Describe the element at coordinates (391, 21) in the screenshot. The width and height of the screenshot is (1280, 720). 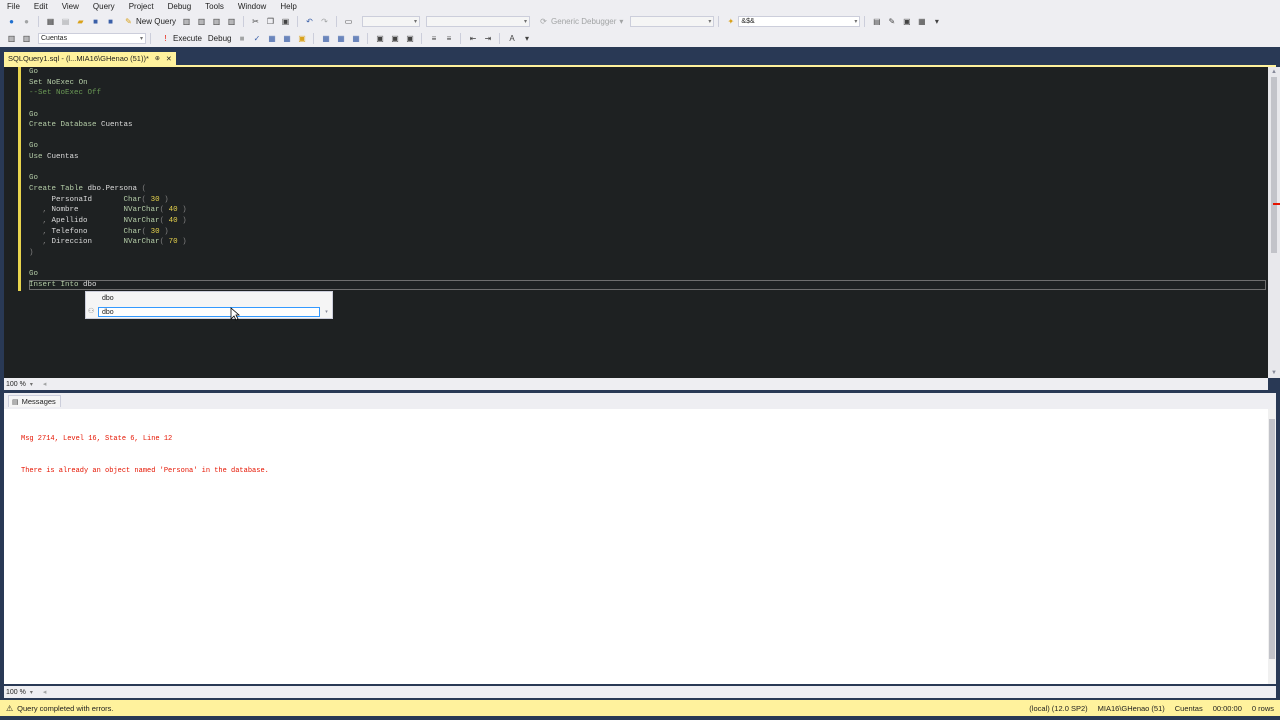
I see `solution-config-dropdown: ▾` at that location.